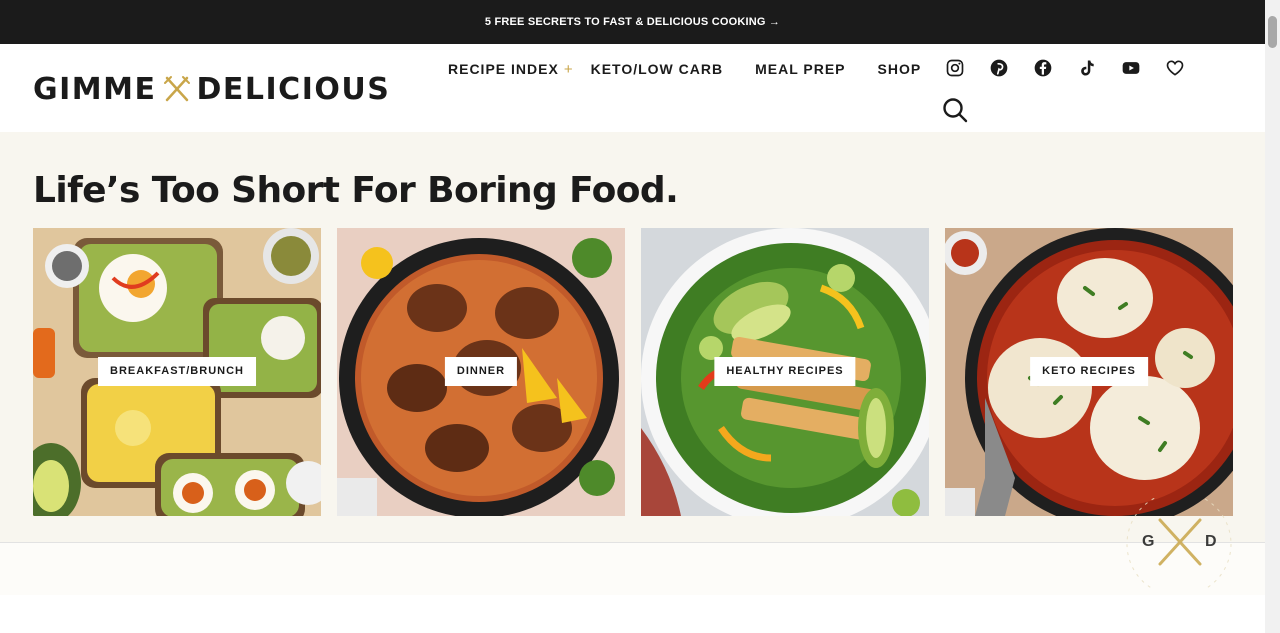 The height and width of the screenshot is (633, 1280). I want to click on nav-meal-prep: MEAL PREP, so click(800, 69).